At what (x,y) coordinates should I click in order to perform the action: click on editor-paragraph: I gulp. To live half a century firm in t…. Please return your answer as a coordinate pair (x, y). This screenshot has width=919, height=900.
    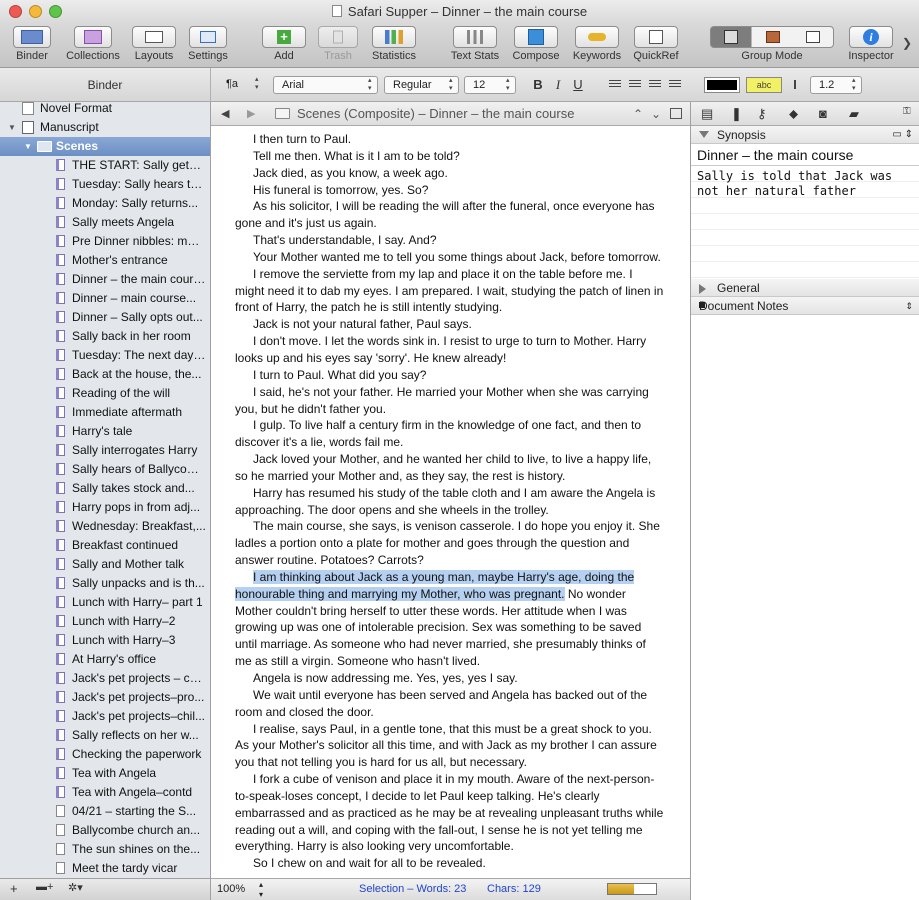
    Looking at the image, I should click on (450, 434).